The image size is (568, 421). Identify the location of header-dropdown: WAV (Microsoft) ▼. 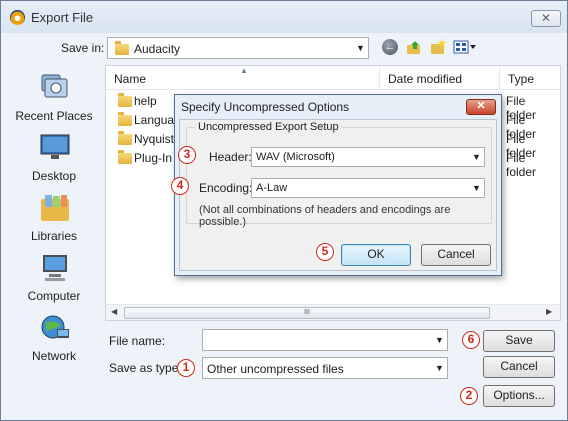
(368, 157).